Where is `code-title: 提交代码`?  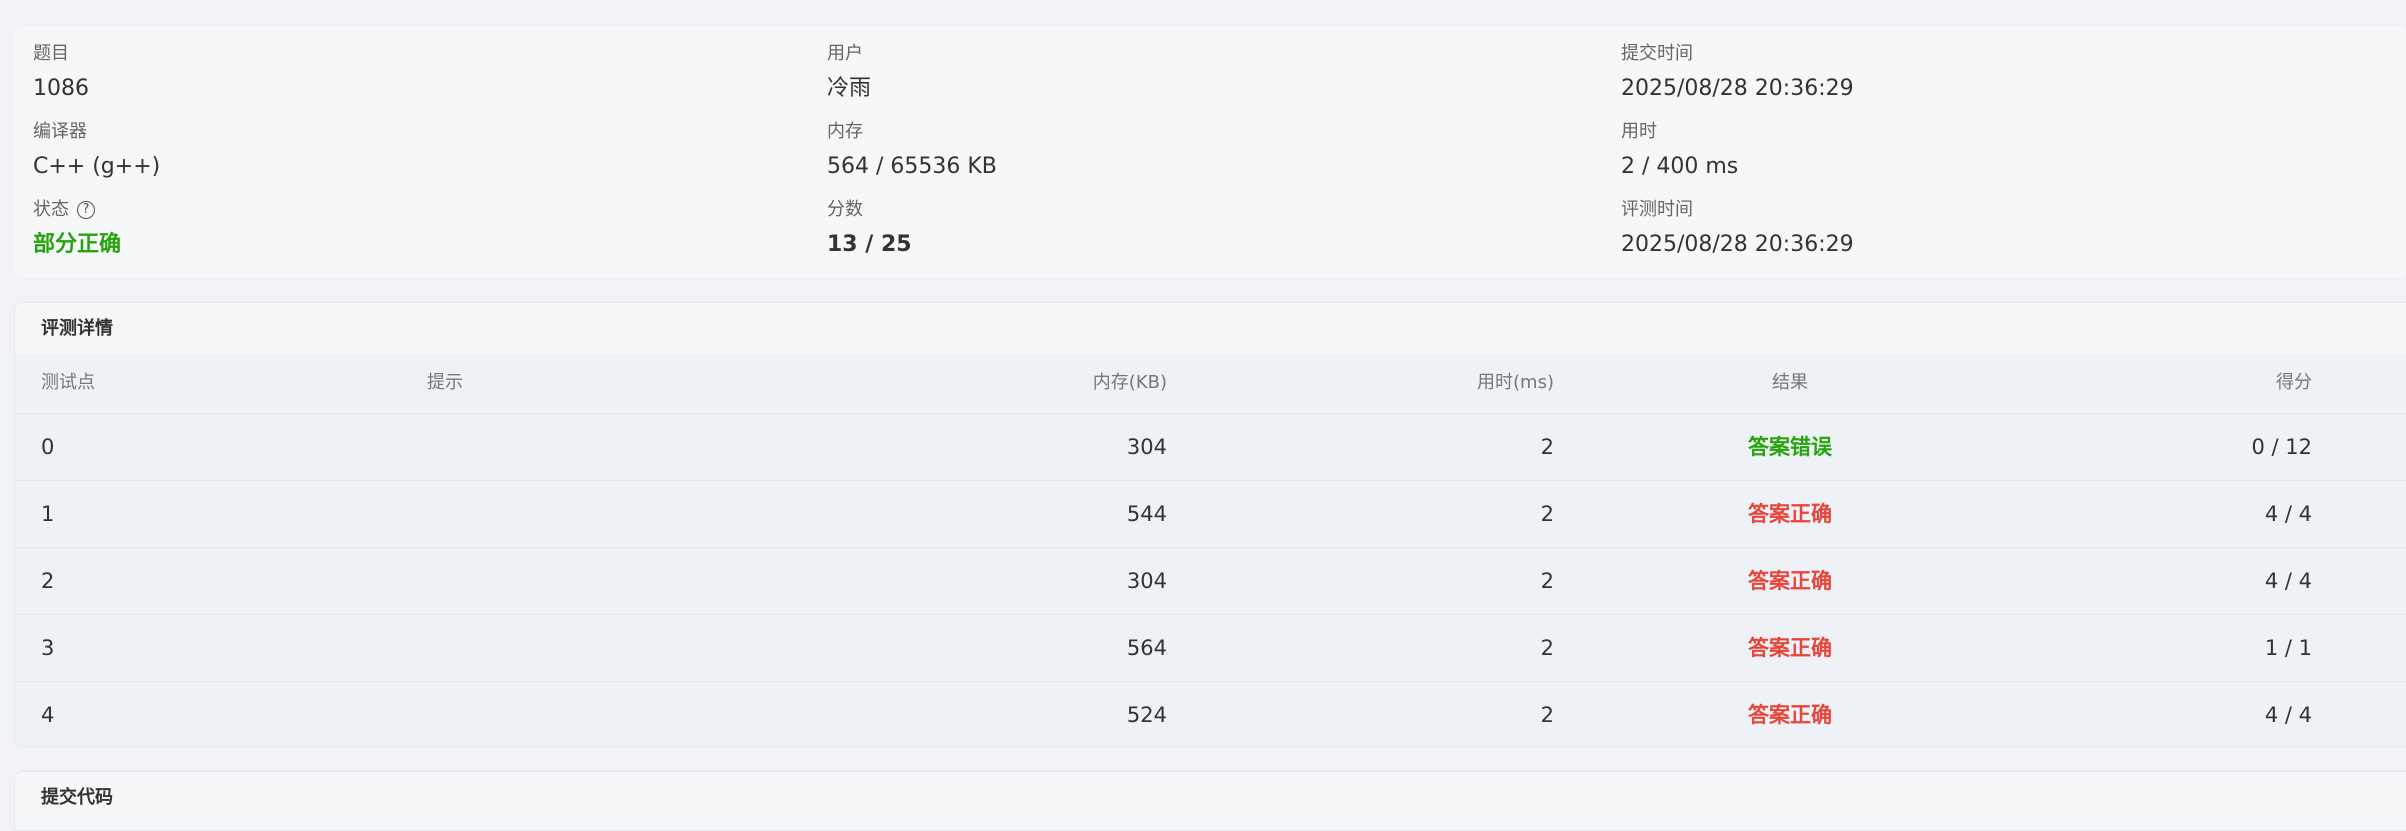
code-title: 提交代码 is located at coordinates (77, 797).